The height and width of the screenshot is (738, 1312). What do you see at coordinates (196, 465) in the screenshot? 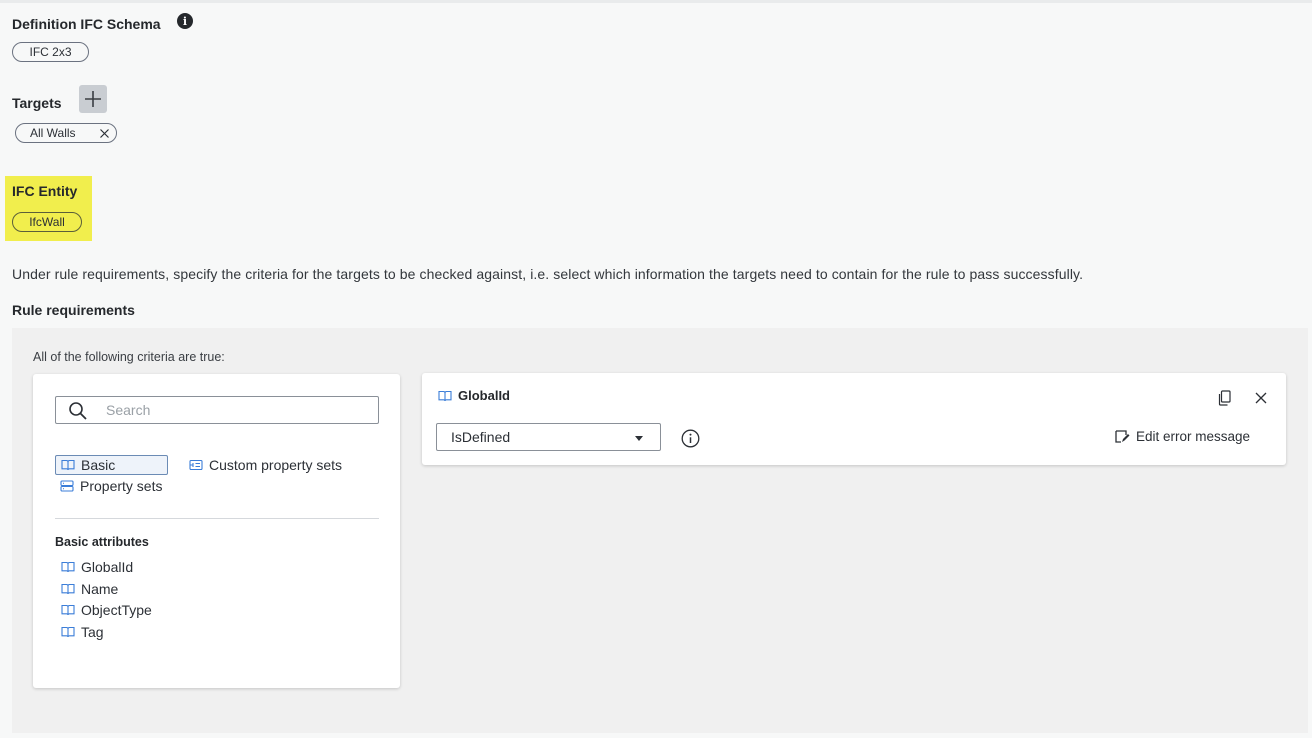
I see `custom-set-icon` at bounding box center [196, 465].